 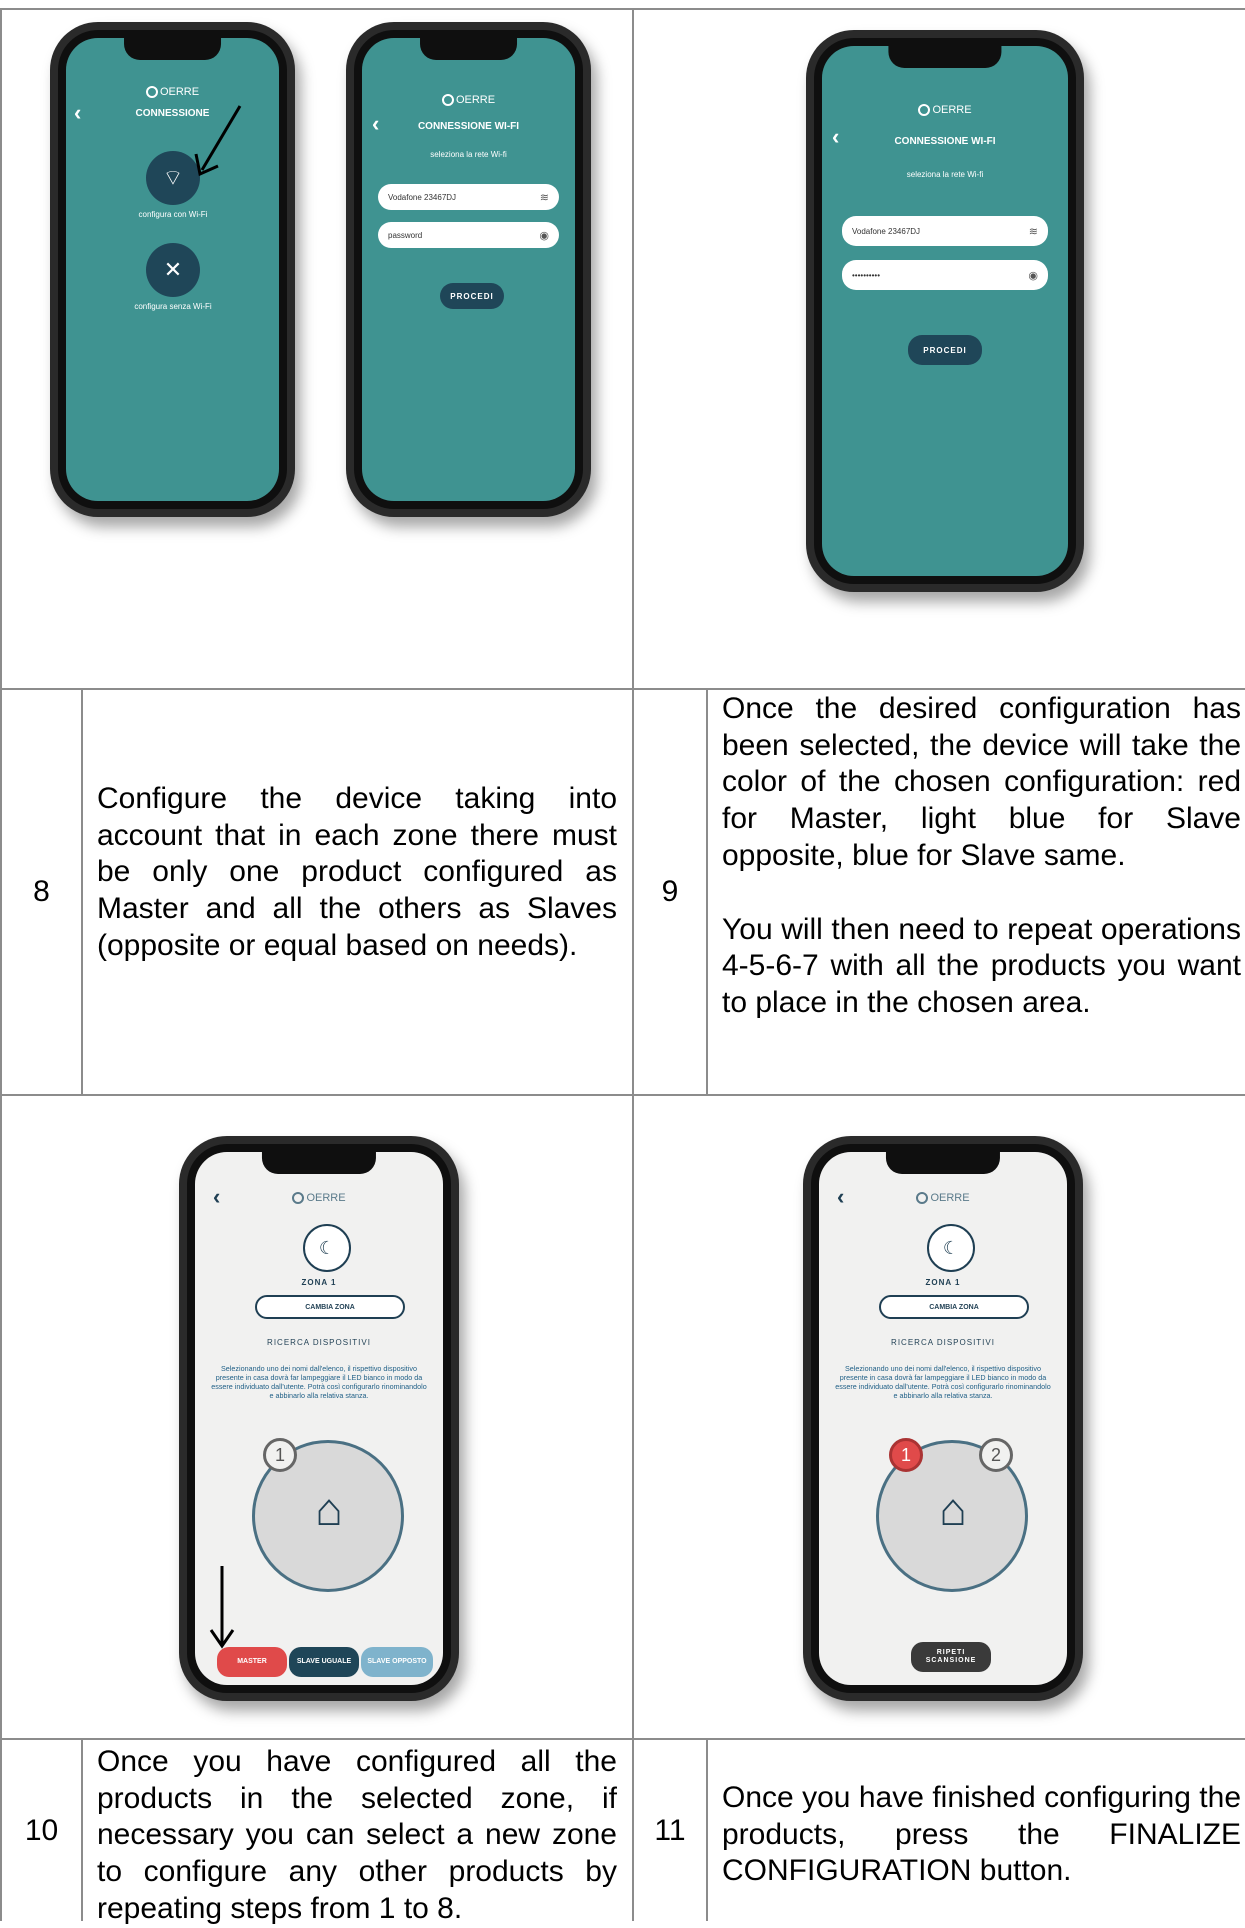 I want to click on master-button: MASTER, so click(x=252, y=1662).